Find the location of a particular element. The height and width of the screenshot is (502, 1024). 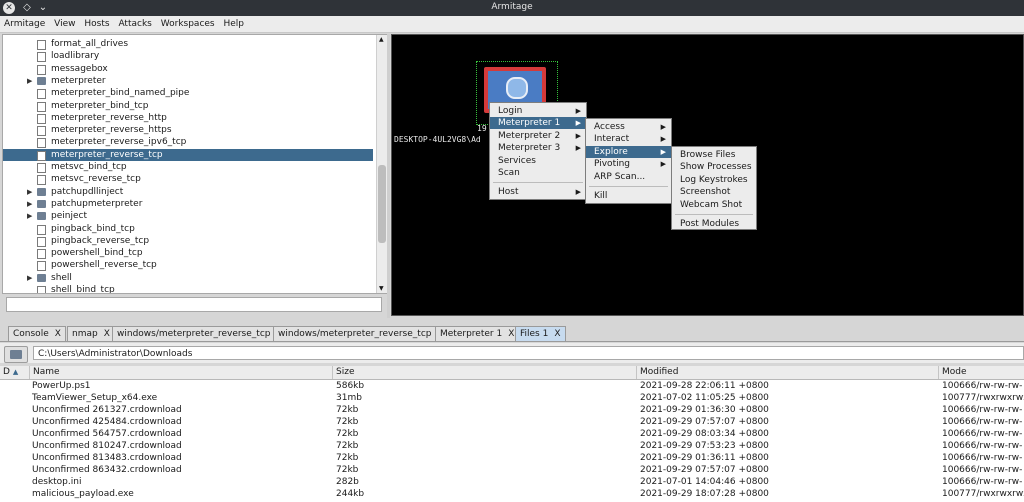

scroll-down-icon: ▼ is located at coordinates (381, 288).